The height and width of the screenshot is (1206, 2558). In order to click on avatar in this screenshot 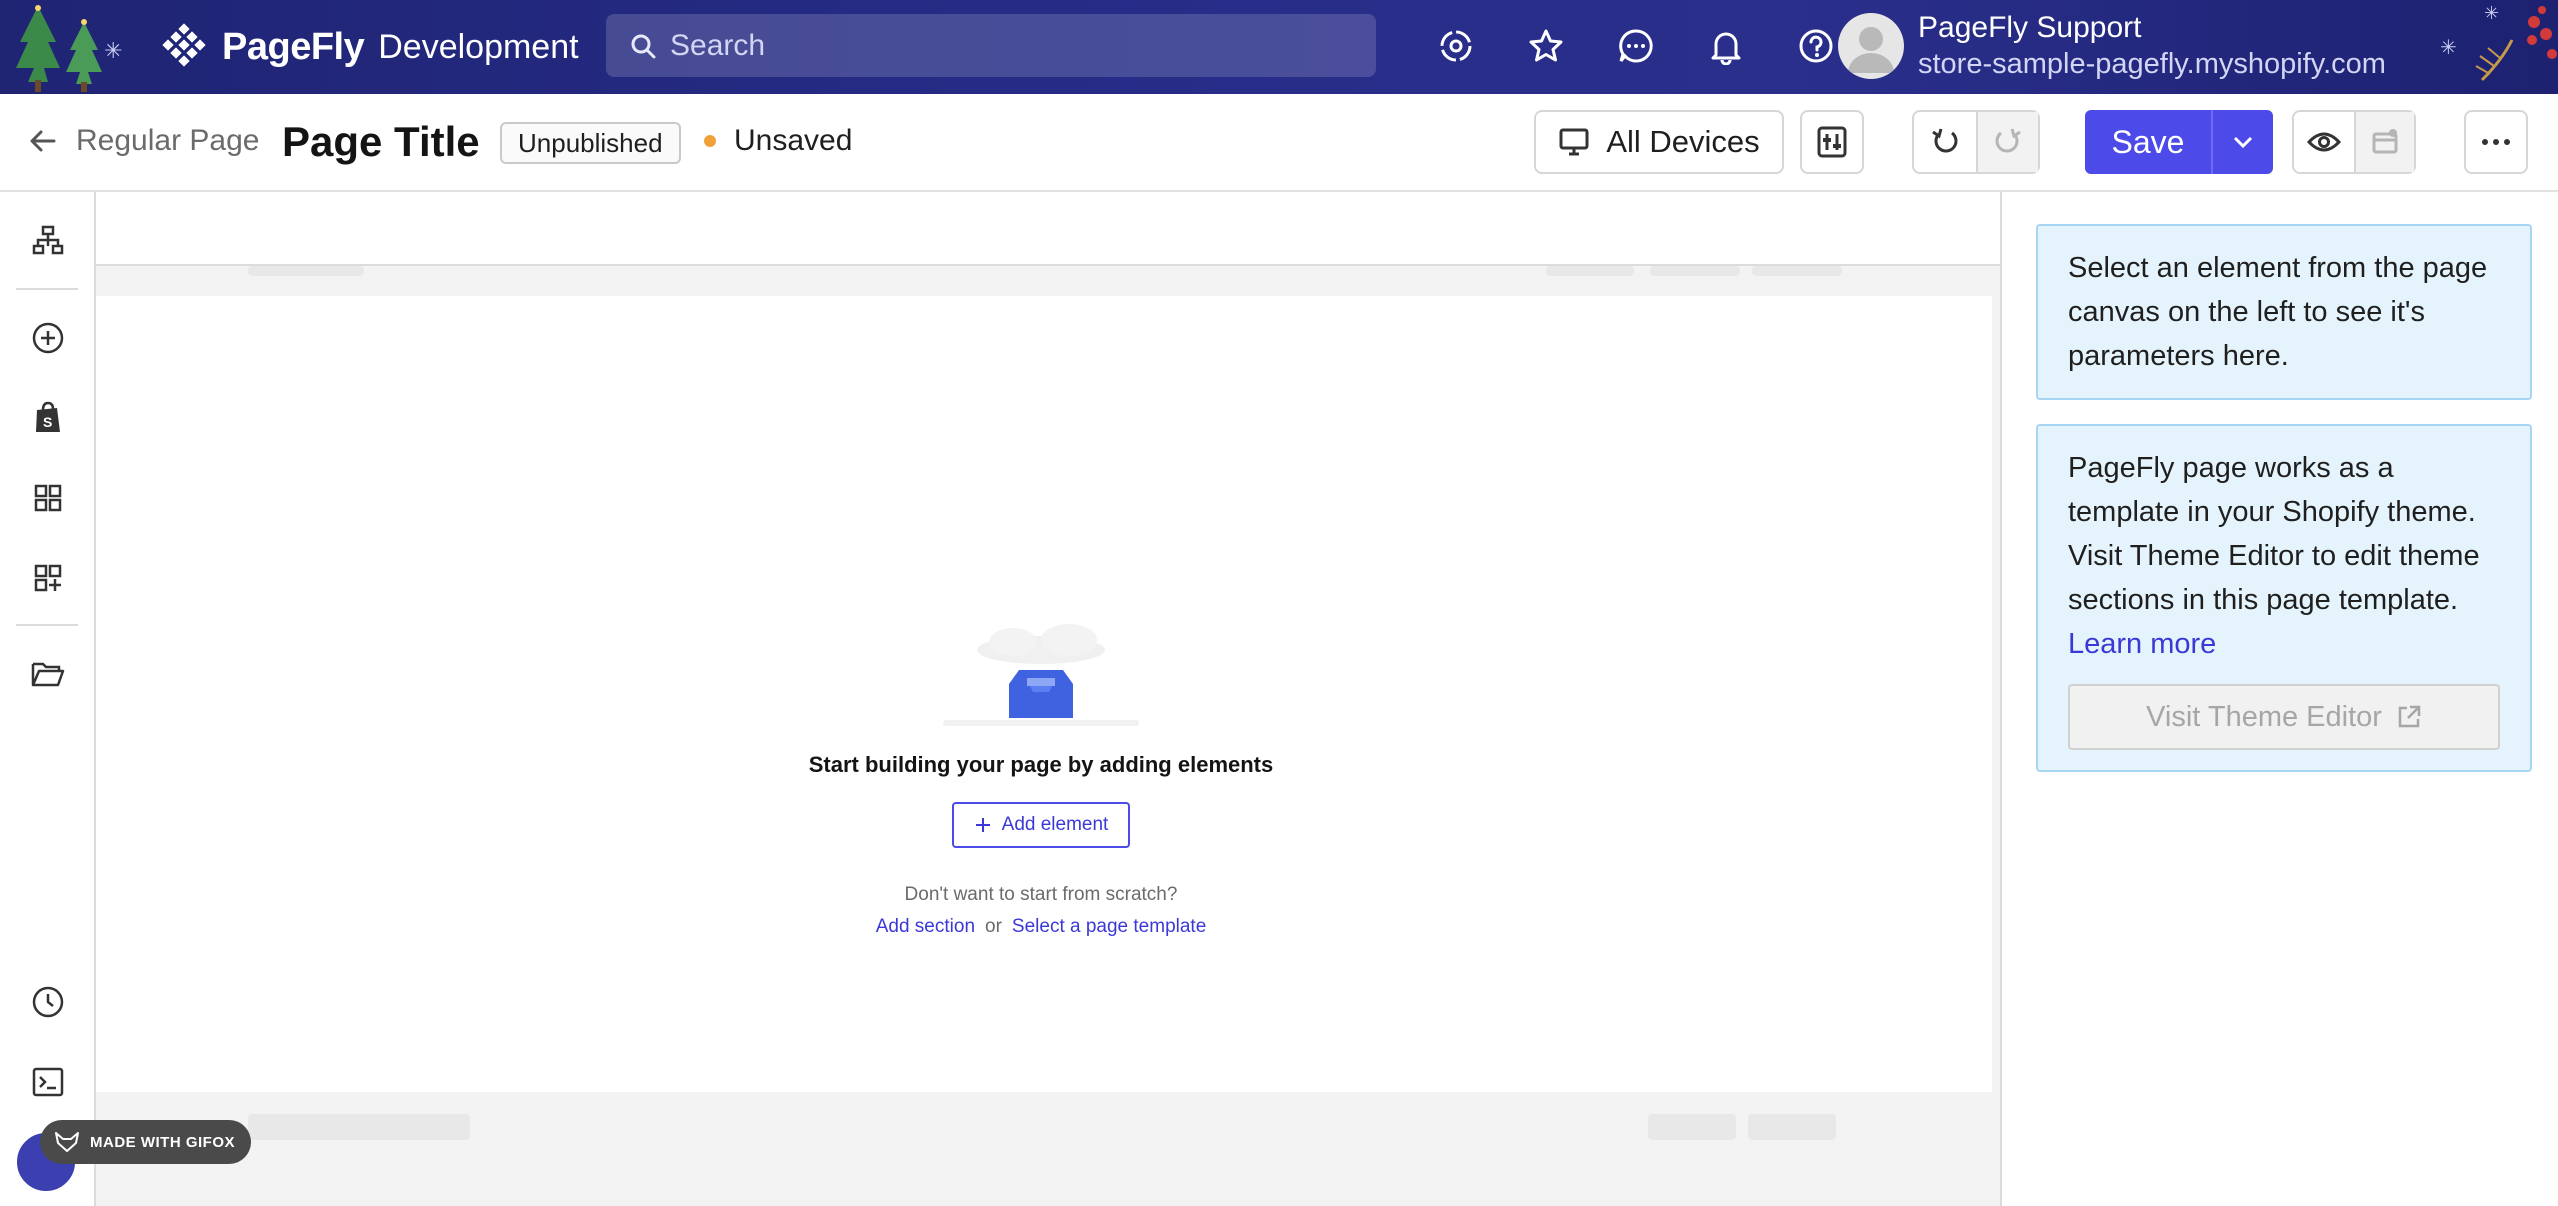, I will do `click(1871, 46)`.